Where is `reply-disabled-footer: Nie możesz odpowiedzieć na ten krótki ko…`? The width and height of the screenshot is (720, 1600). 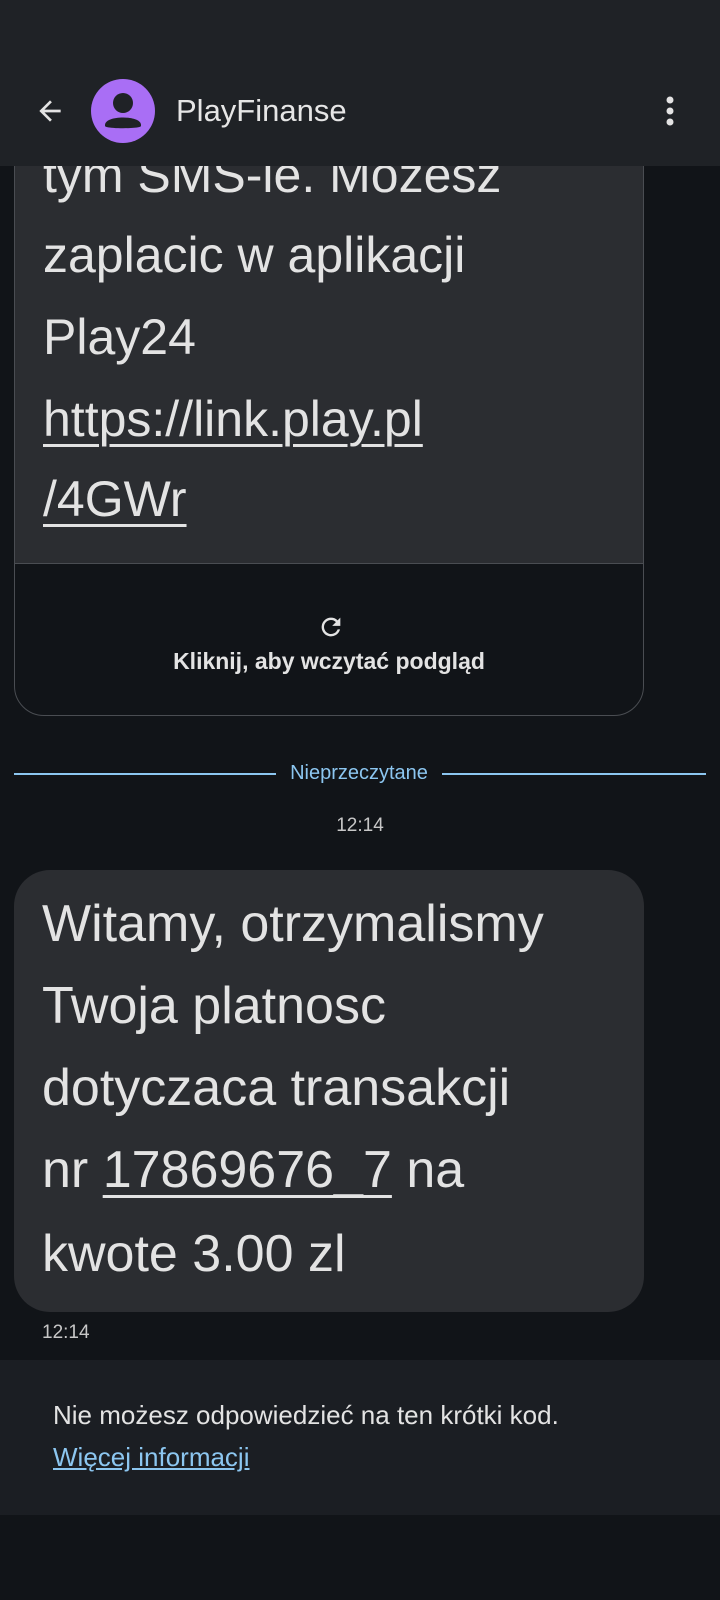
reply-disabled-footer: Nie możesz odpowiedzieć na ten krótki ko… is located at coordinates (360, 1437).